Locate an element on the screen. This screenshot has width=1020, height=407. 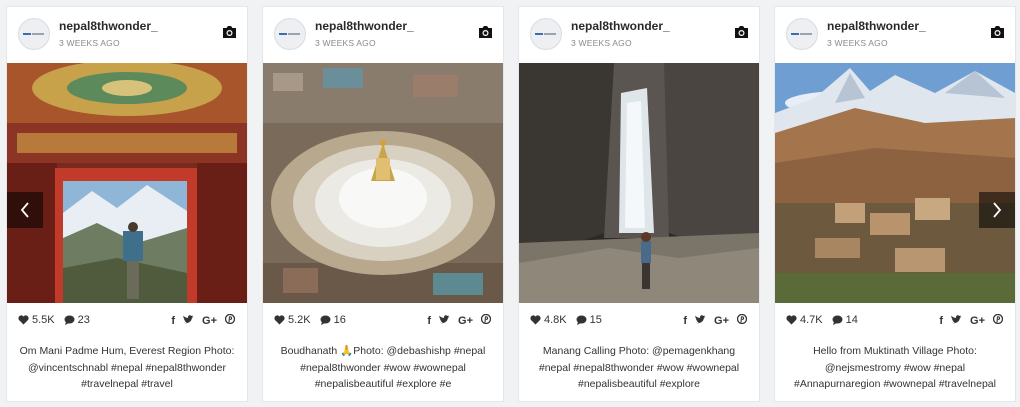
comment-count: 14 is located at coordinates (851, 320).